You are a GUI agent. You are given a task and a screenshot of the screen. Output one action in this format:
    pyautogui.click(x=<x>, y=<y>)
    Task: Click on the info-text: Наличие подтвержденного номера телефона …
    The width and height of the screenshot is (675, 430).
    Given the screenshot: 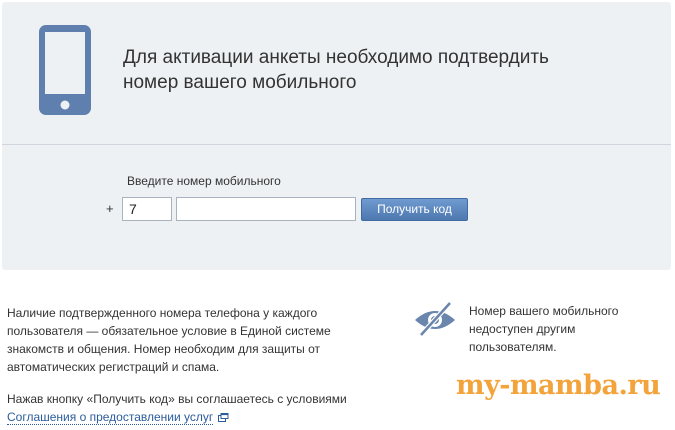 What is the action you would take?
    pyautogui.click(x=169, y=340)
    